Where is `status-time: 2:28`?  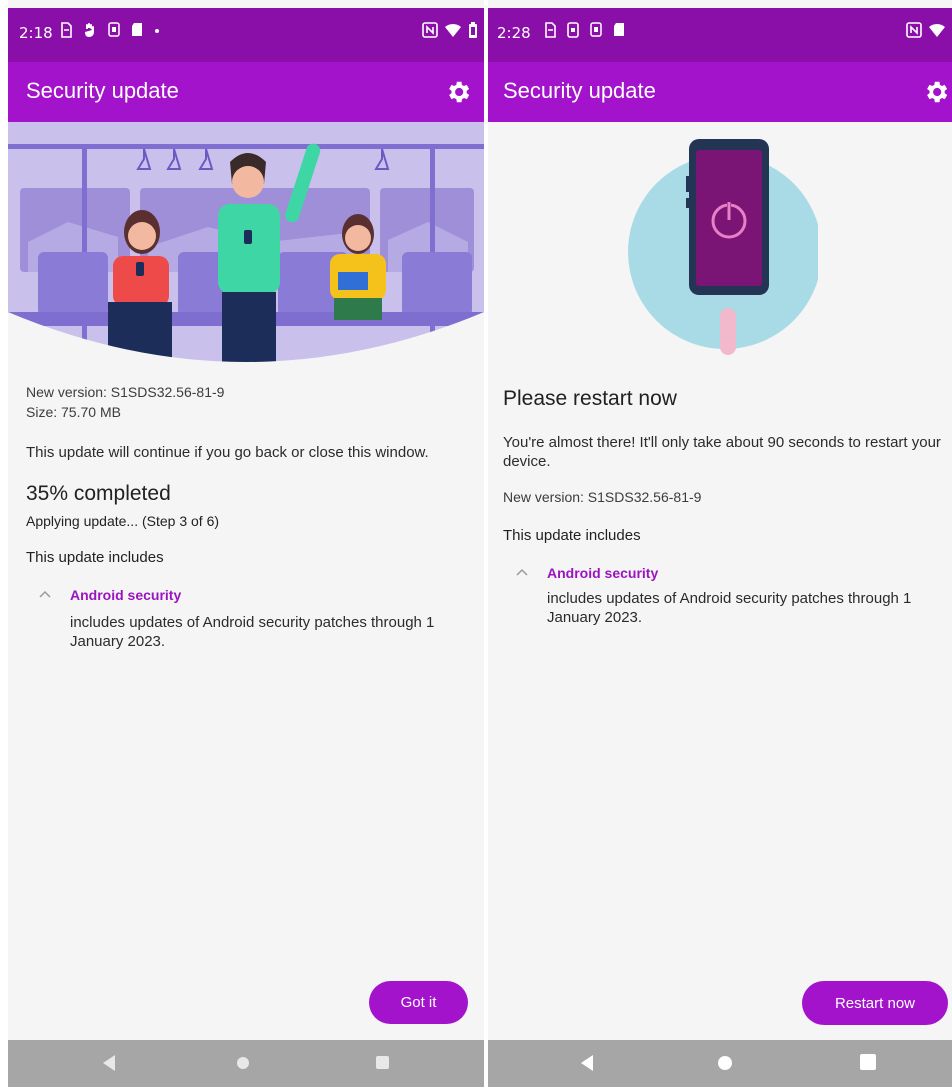
status-time: 2:28 is located at coordinates (514, 33).